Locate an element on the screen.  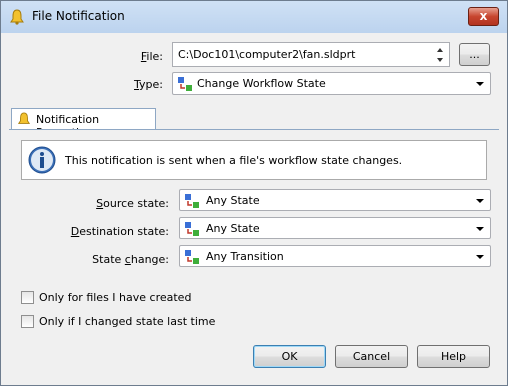
cancel-button: Cancel is located at coordinates (371, 356).